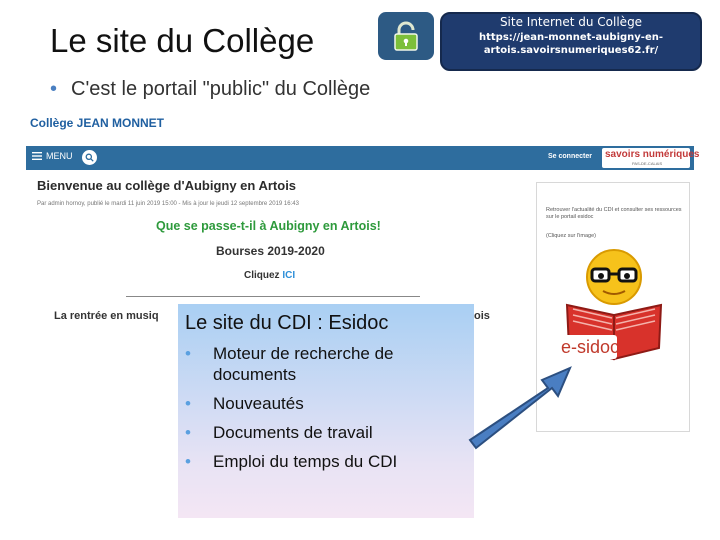  What do you see at coordinates (571, 22) in the screenshot?
I see `site-url-title: Site Internet du Collège` at bounding box center [571, 22].